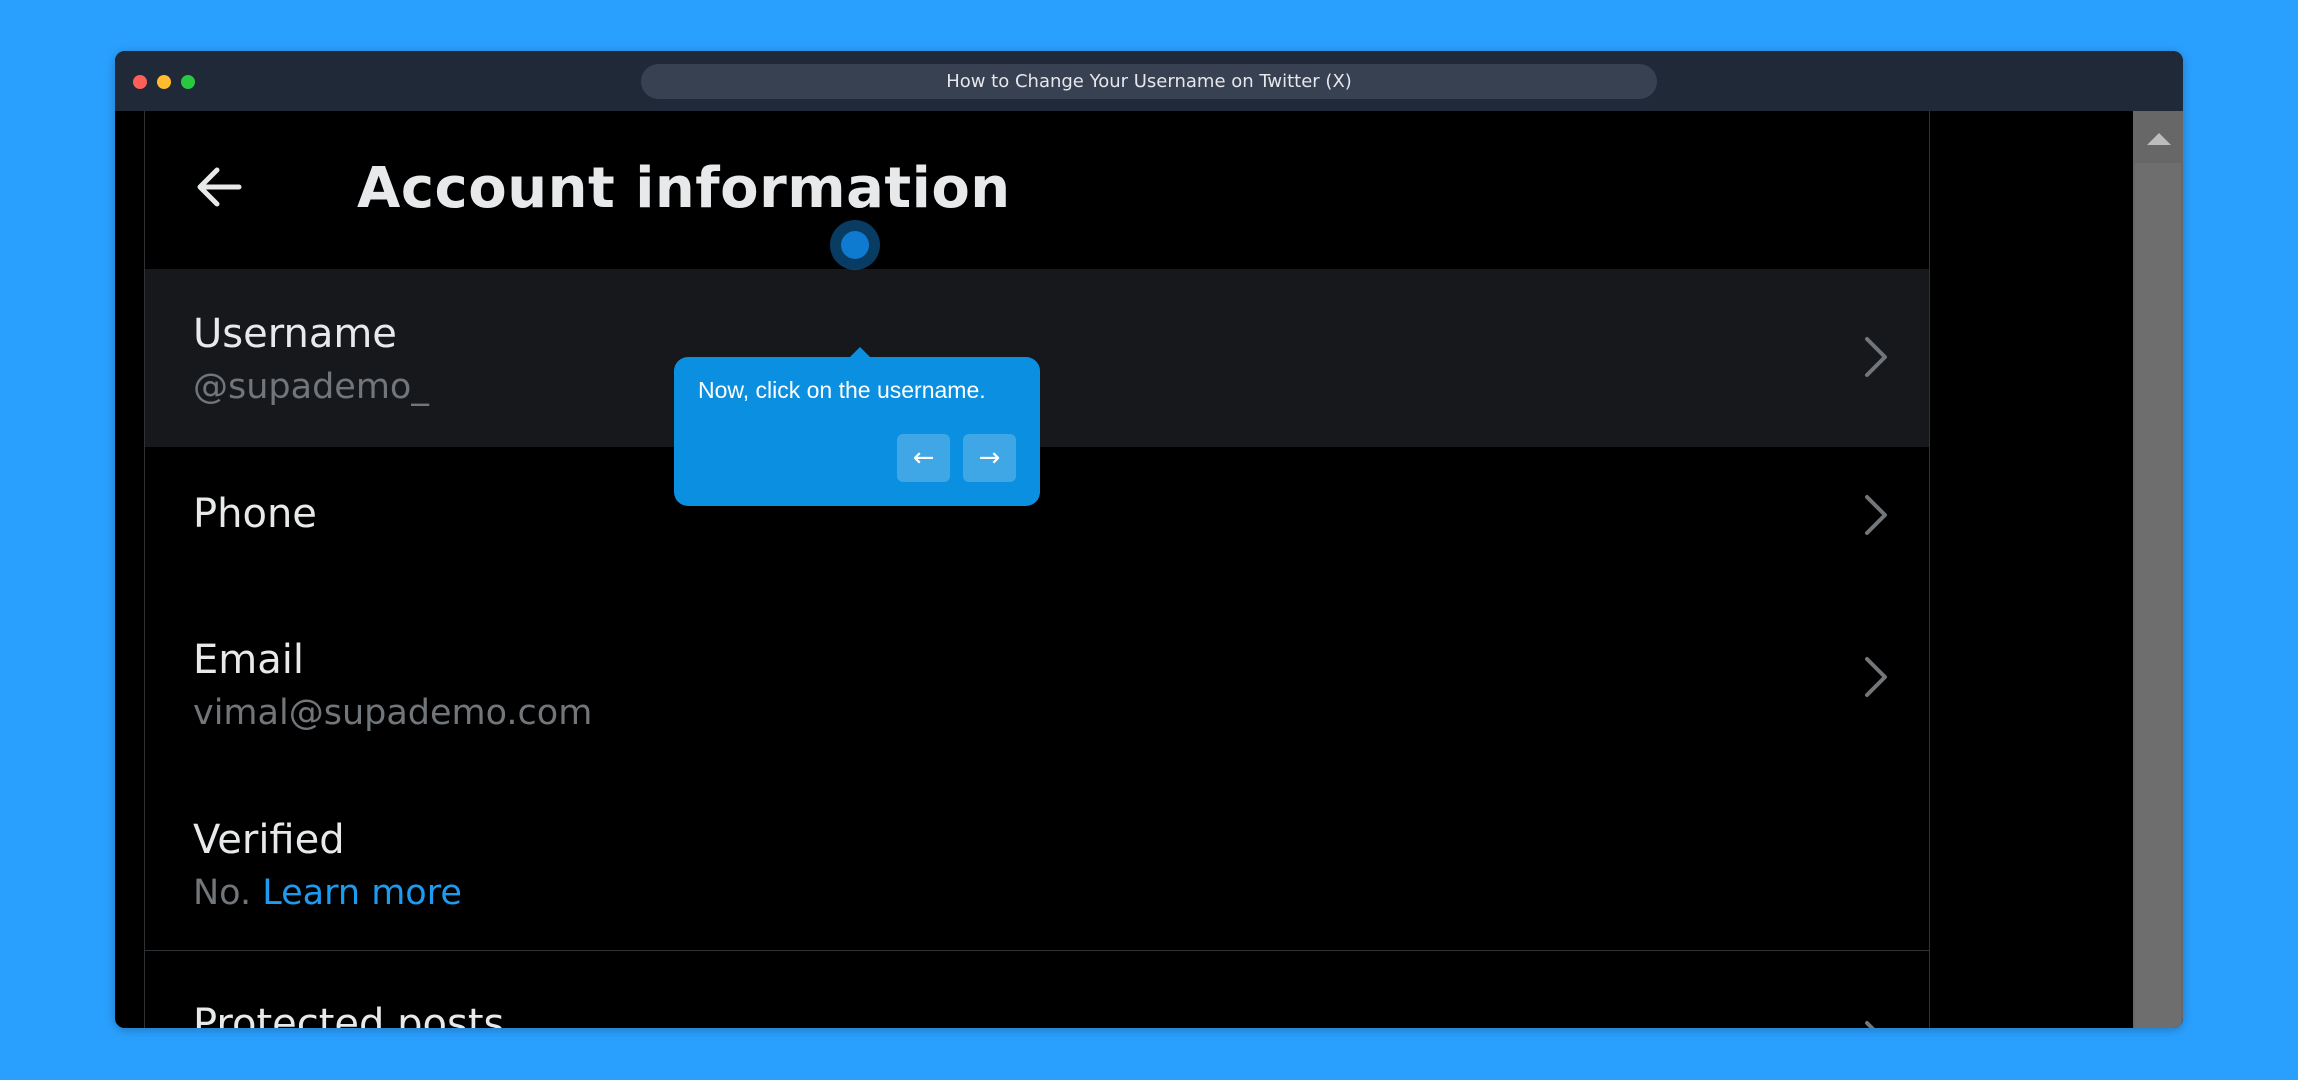 The height and width of the screenshot is (1080, 2298). I want to click on email-value: vimal@supademo.com, so click(393, 713).